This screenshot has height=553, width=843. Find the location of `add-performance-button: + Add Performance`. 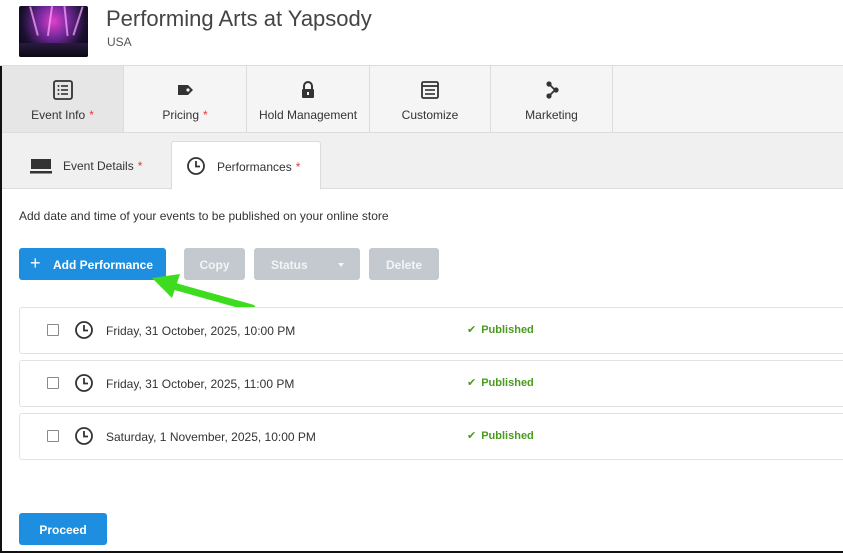

add-performance-button: + Add Performance is located at coordinates (92, 264).